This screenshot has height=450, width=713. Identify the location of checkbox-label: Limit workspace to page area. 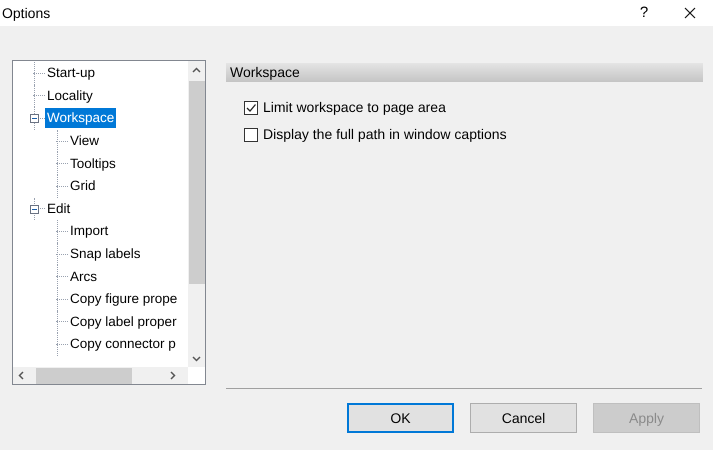
(354, 107).